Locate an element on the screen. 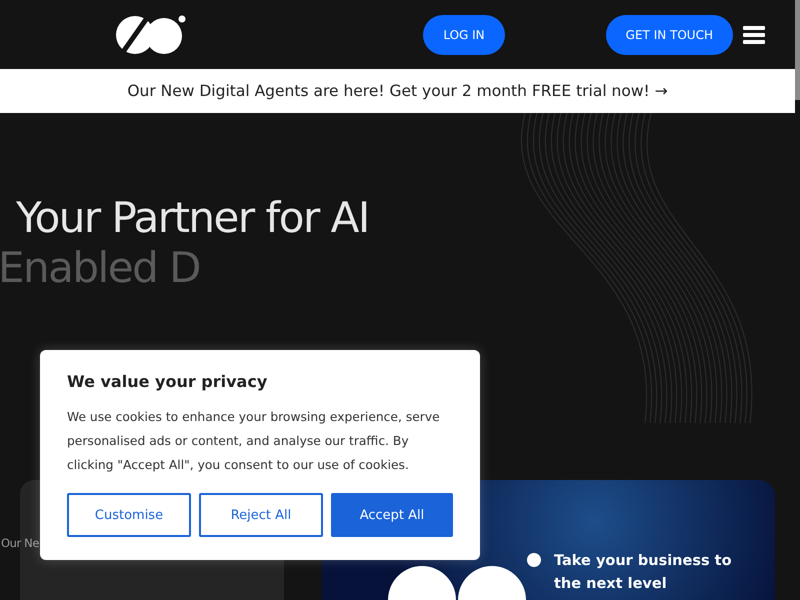 The image size is (800, 600). login-button: LOG IN is located at coordinates (464, 34).